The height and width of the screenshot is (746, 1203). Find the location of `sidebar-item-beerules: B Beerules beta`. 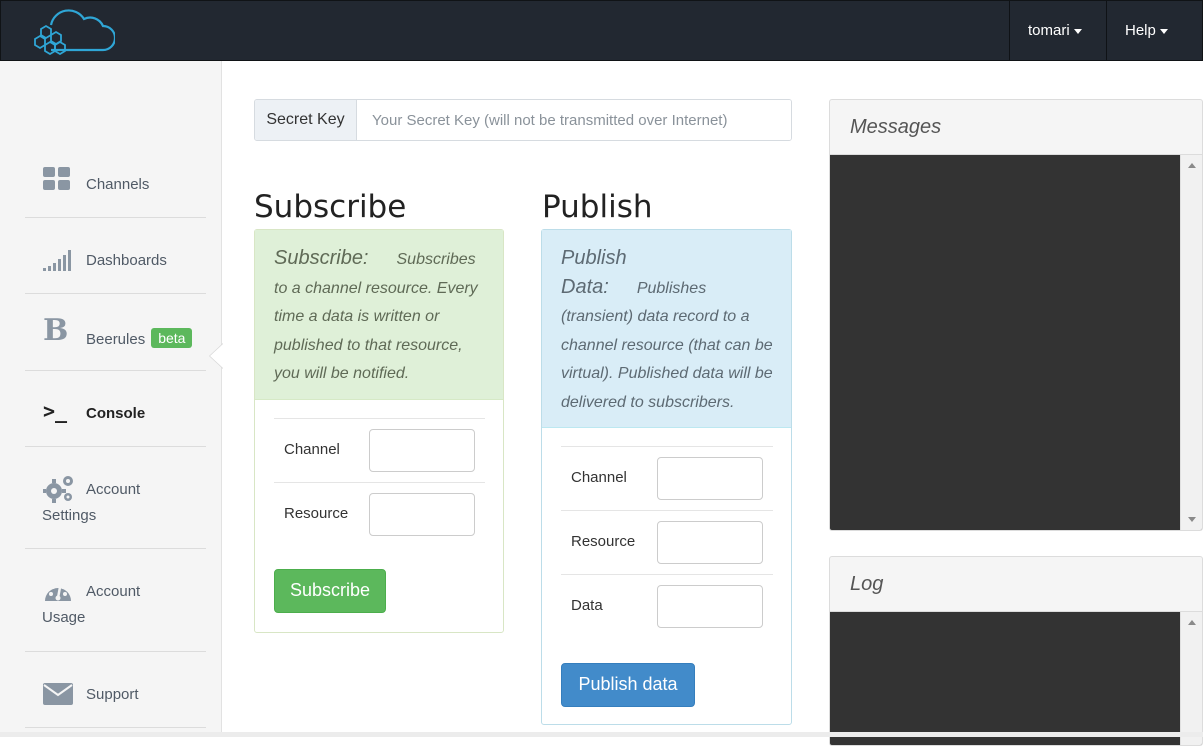

sidebar-item-beerules: B Beerules beta is located at coordinates (115, 332).